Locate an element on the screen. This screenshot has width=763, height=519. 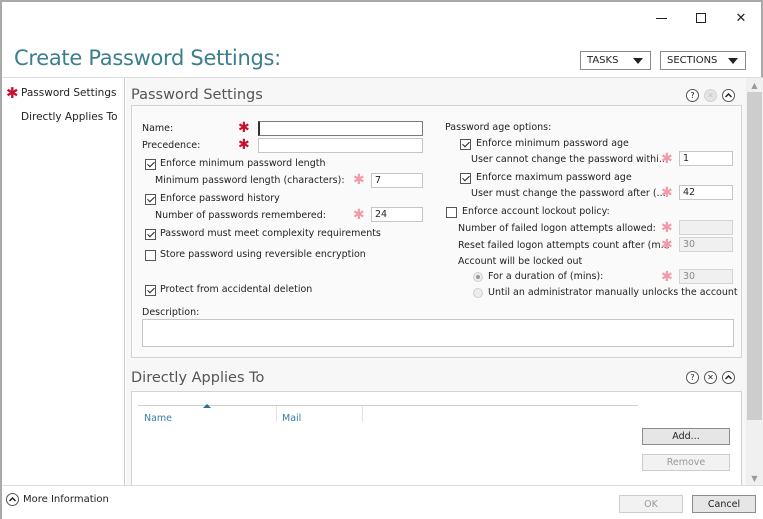
nav-item-directly-applies-to: Directly Applies To is located at coordinates (69, 117).